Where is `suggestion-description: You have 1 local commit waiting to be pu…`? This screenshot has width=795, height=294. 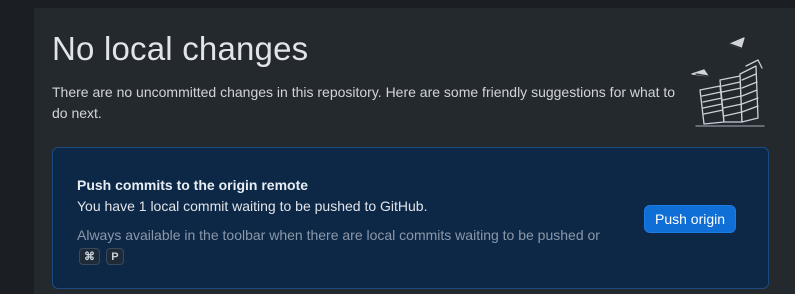
suggestion-description: You have 1 local commit waiting to be pu… is located at coordinates (252, 206).